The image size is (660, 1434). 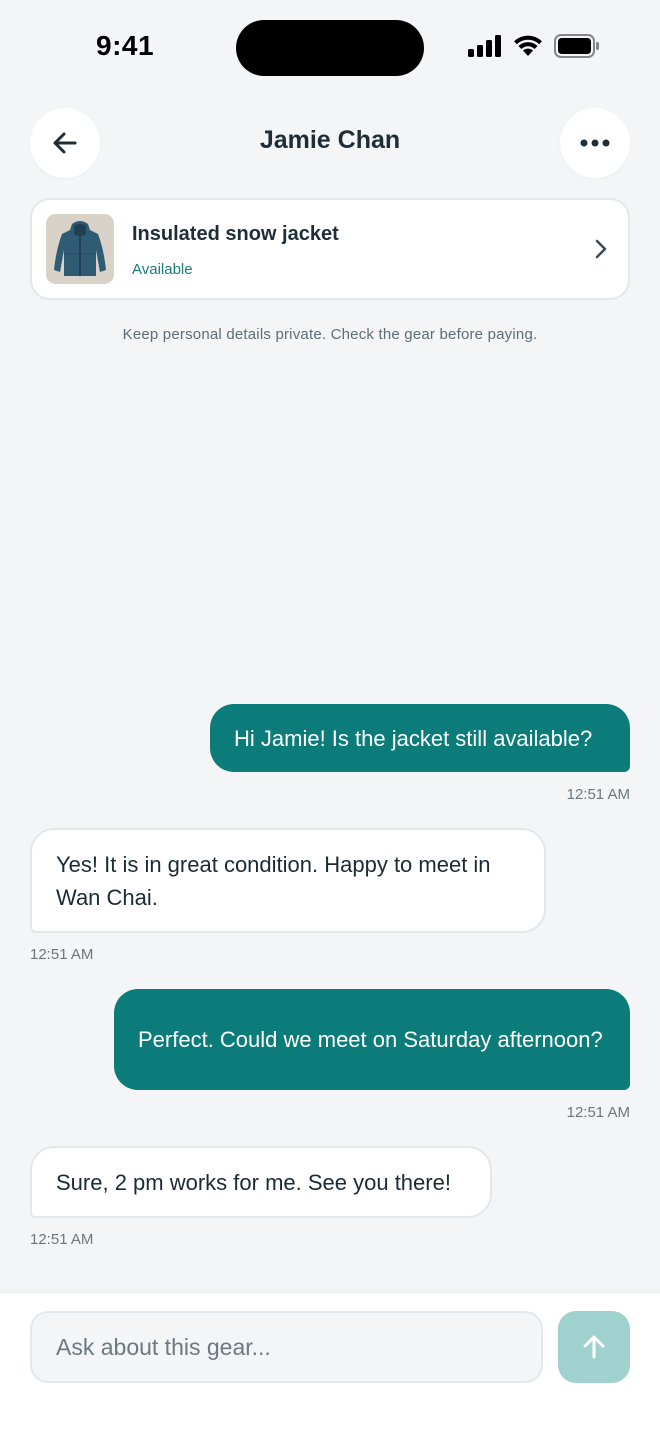 What do you see at coordinates (162, 269) in the screenshot?
I see `listing-status: Available` at bounding box center [162, 269].